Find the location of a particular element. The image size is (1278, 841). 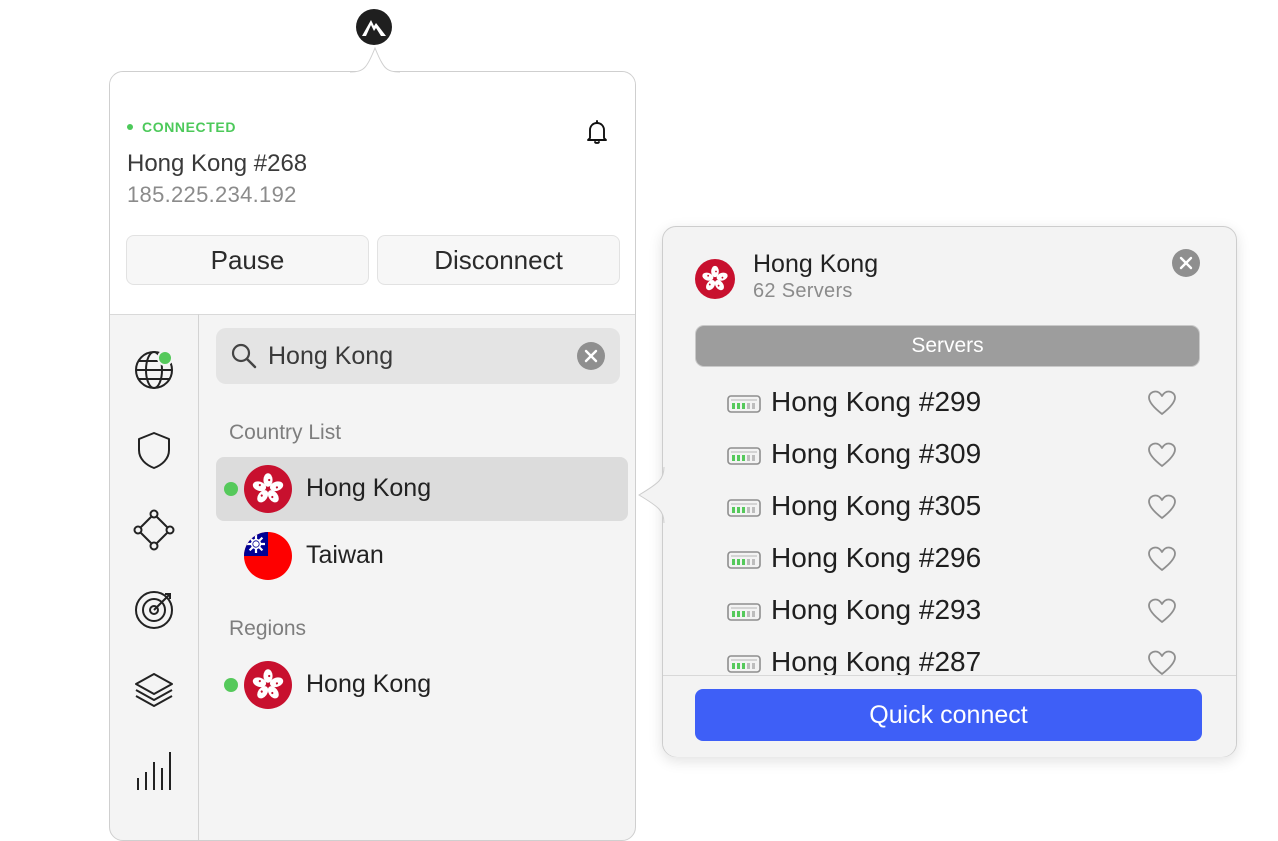

server-row: Hong Kong #305 is located at coordinates (949, 507).